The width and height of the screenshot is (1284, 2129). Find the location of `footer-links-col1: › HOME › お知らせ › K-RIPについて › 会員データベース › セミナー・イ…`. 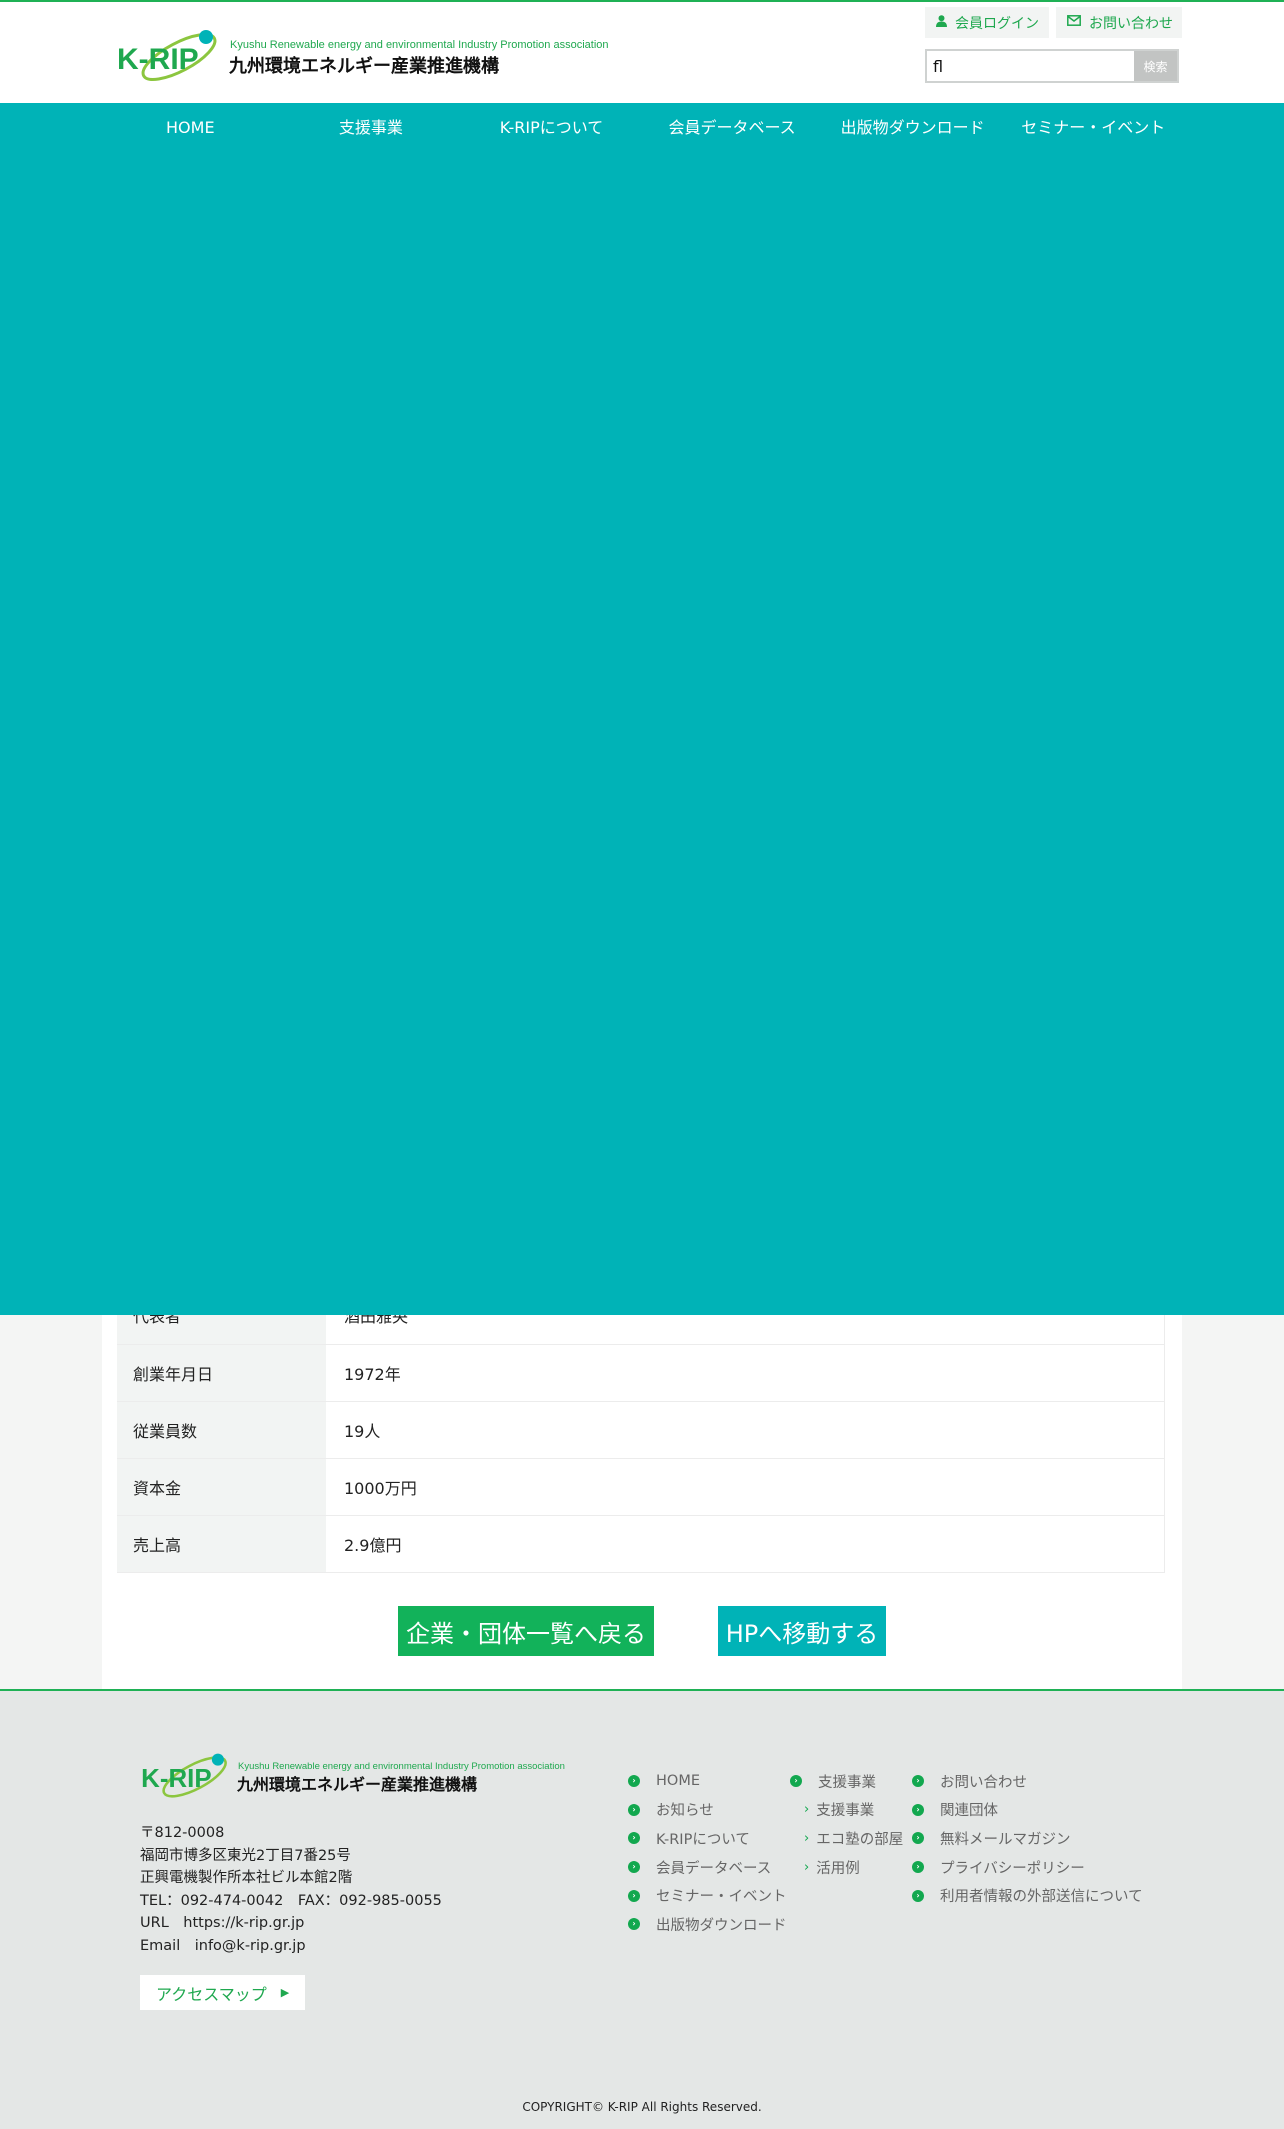

footer-links-col1: › HOME › お知らせ › K-RIPについて › 会員データベース › セミナー・イ… is located at coordinates (707, 1853).